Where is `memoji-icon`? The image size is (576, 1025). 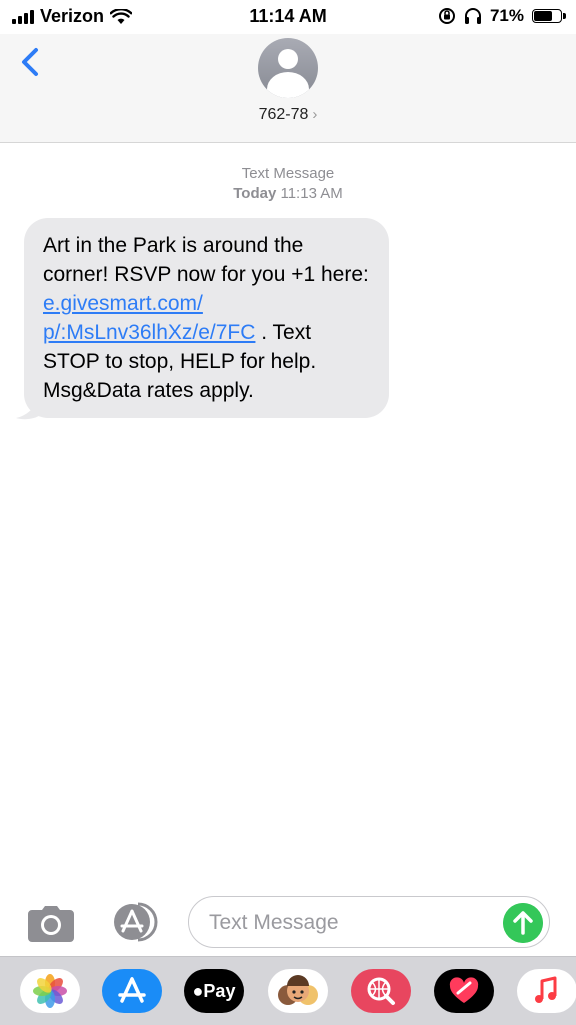 memoji-icon is located at coordinates (298, 990).